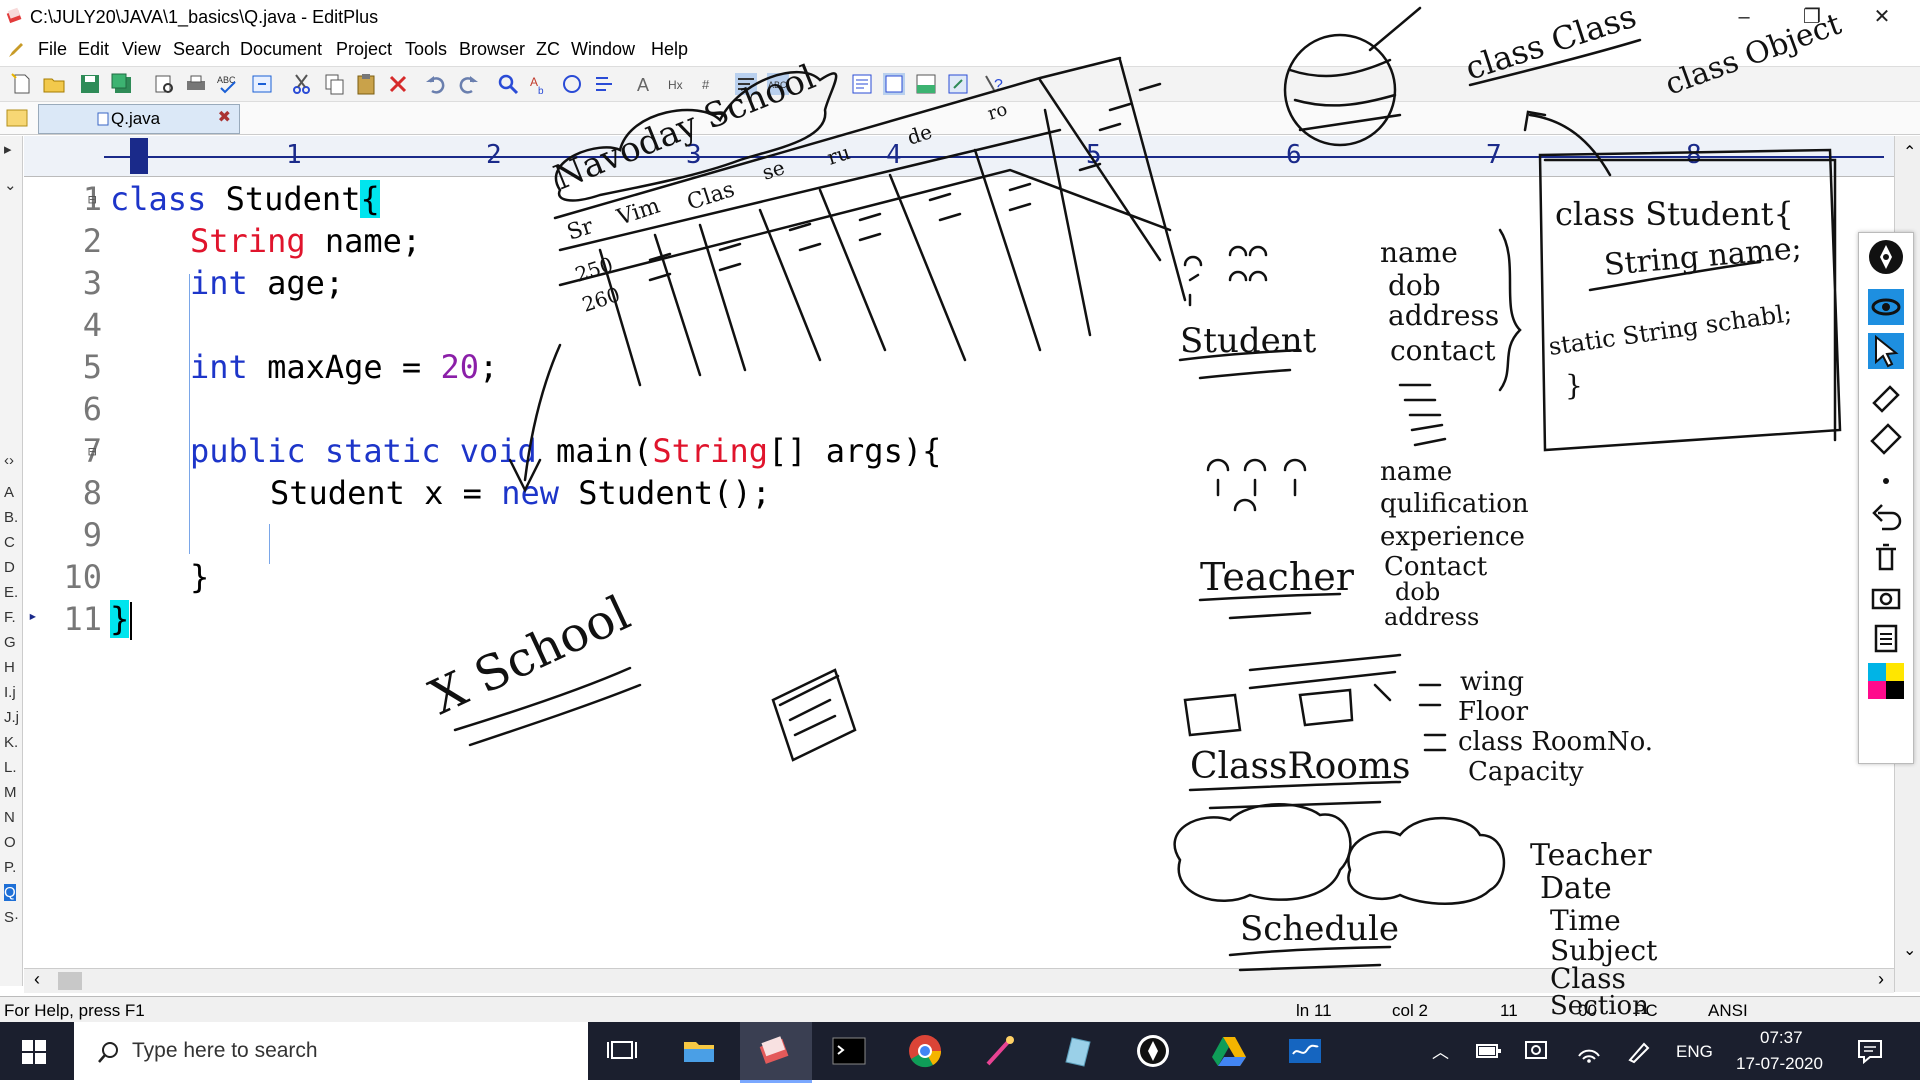  I want to click on undo-icon, so click(436, 84).